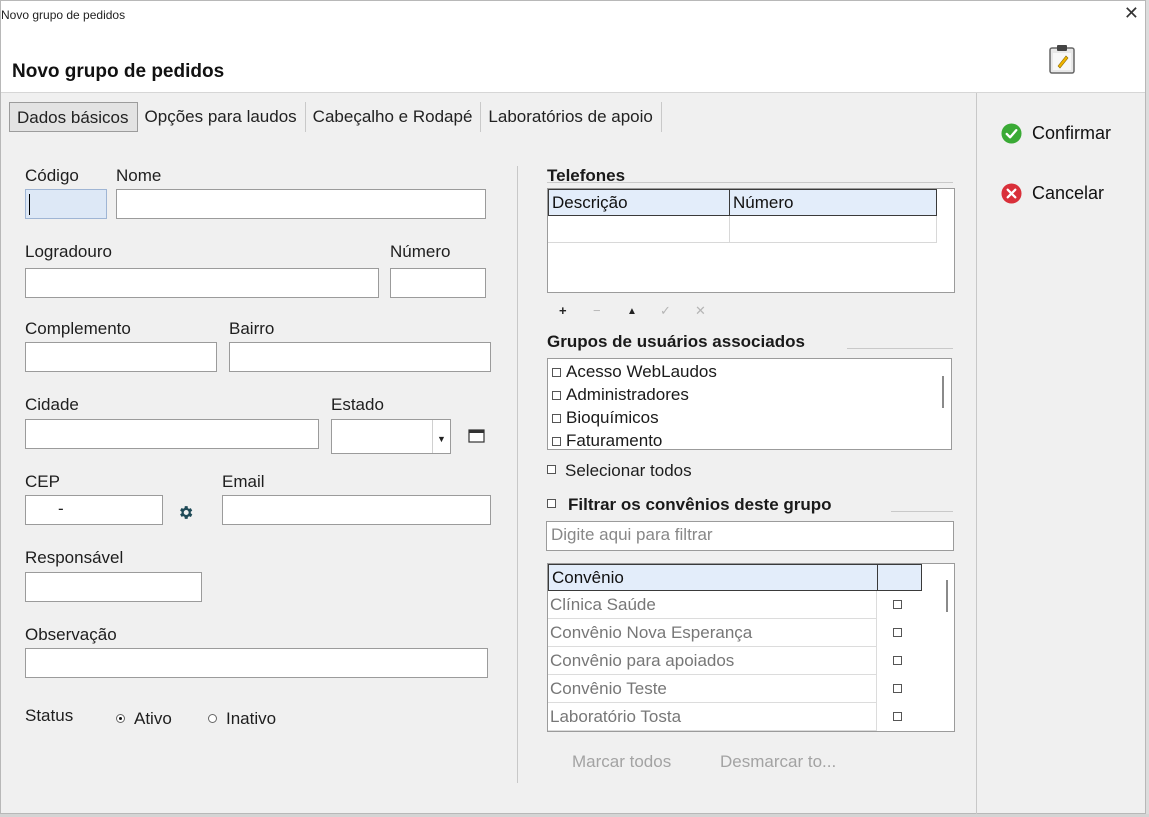 The height and width of the screenshot is (817, 1149). What do you see at coordinates (52, 404) in the screenshot?
I see `cidade-label: Cidade` at bounding box center [52, 404].